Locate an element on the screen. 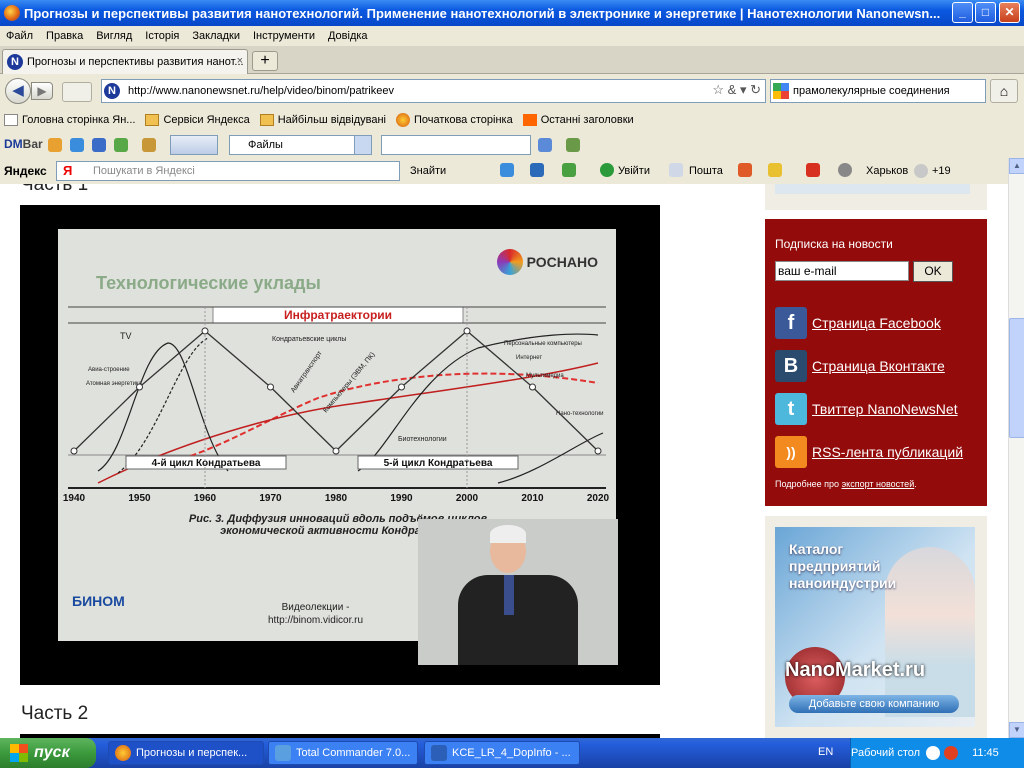 This screenshot has width=1024, height=768. star-icon is located at coordinates (775, 170).